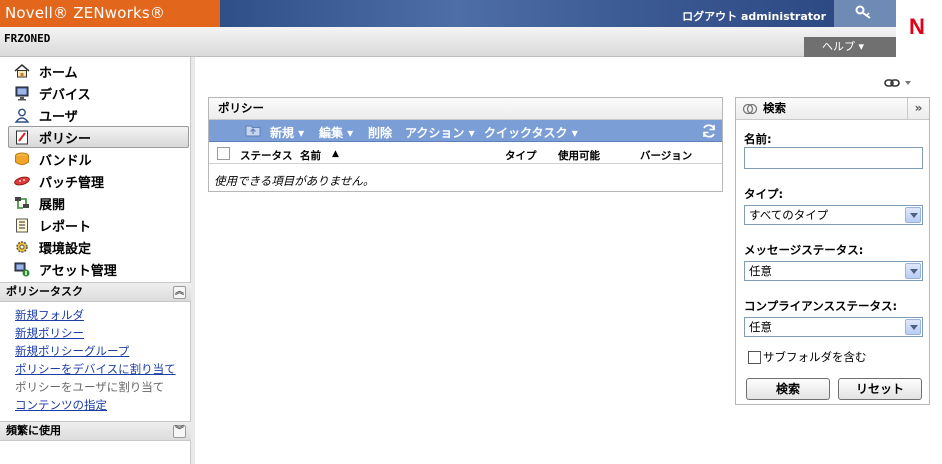 The width and height of the screenshot is (942, 464). I want to click on delete-button: 削除, so click(380, 132).